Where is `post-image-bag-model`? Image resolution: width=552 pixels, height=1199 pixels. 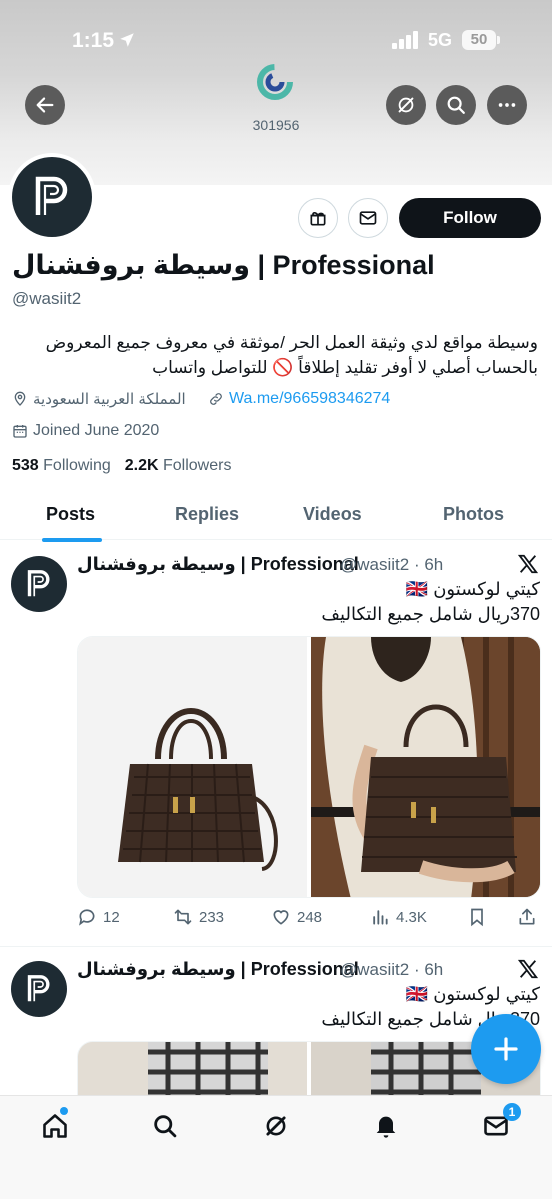 post-image-bag-model is located at coordinates (425, 767).